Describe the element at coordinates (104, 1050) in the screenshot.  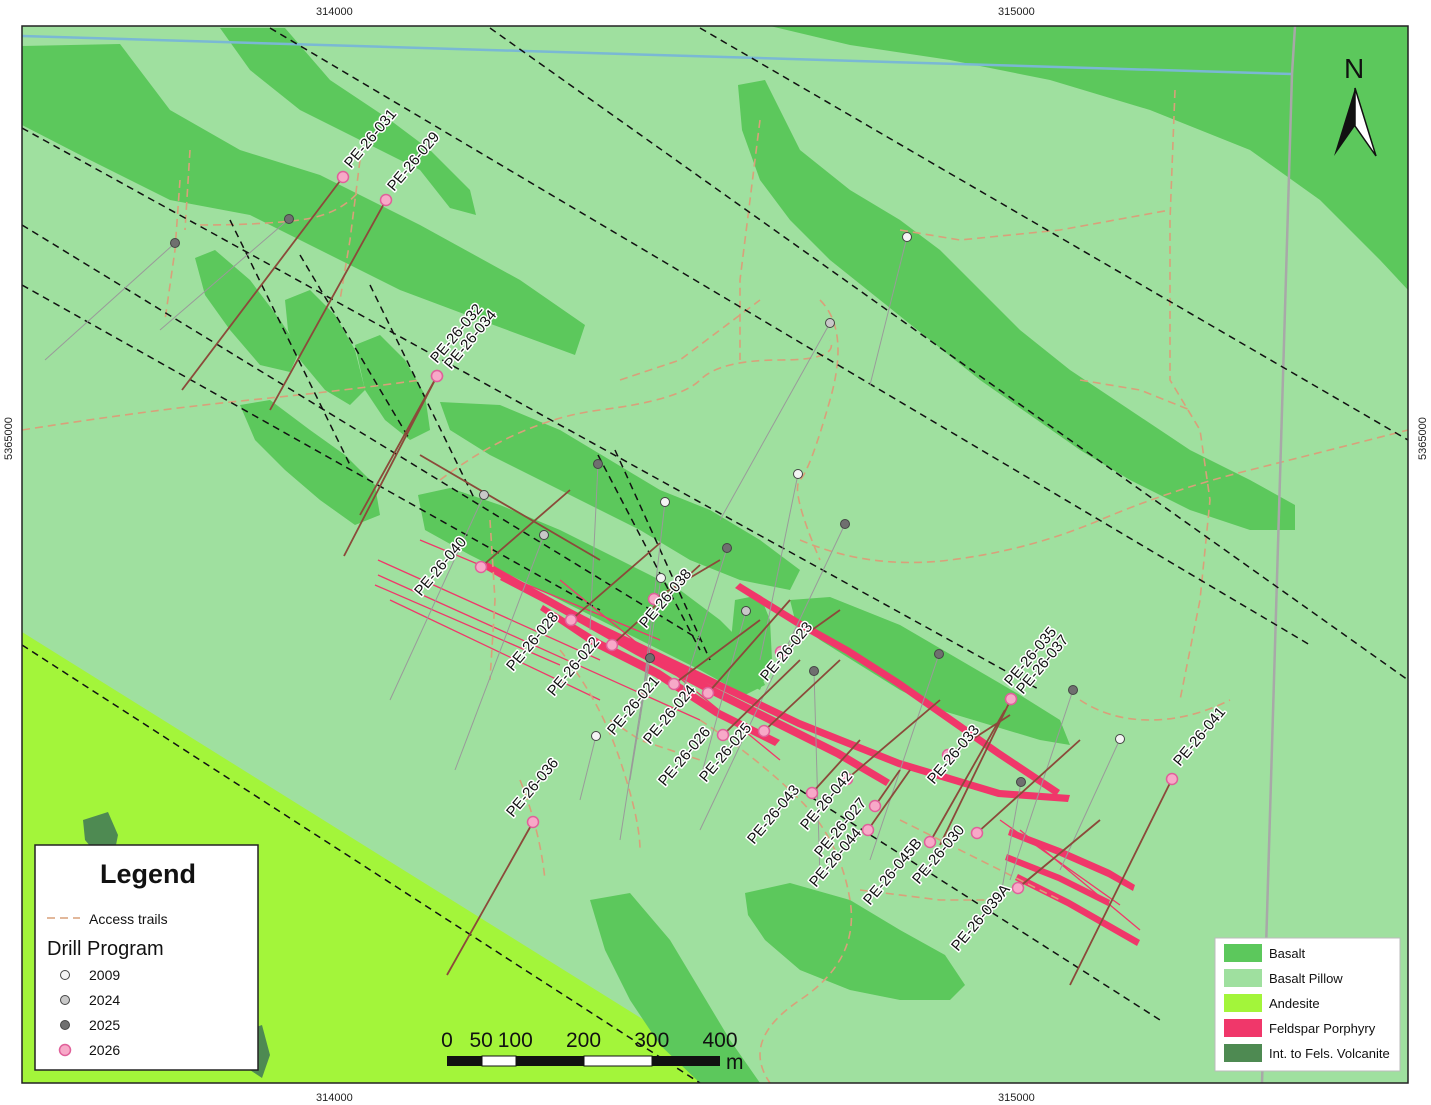
I see `drill-year-label: 2026` at that location.